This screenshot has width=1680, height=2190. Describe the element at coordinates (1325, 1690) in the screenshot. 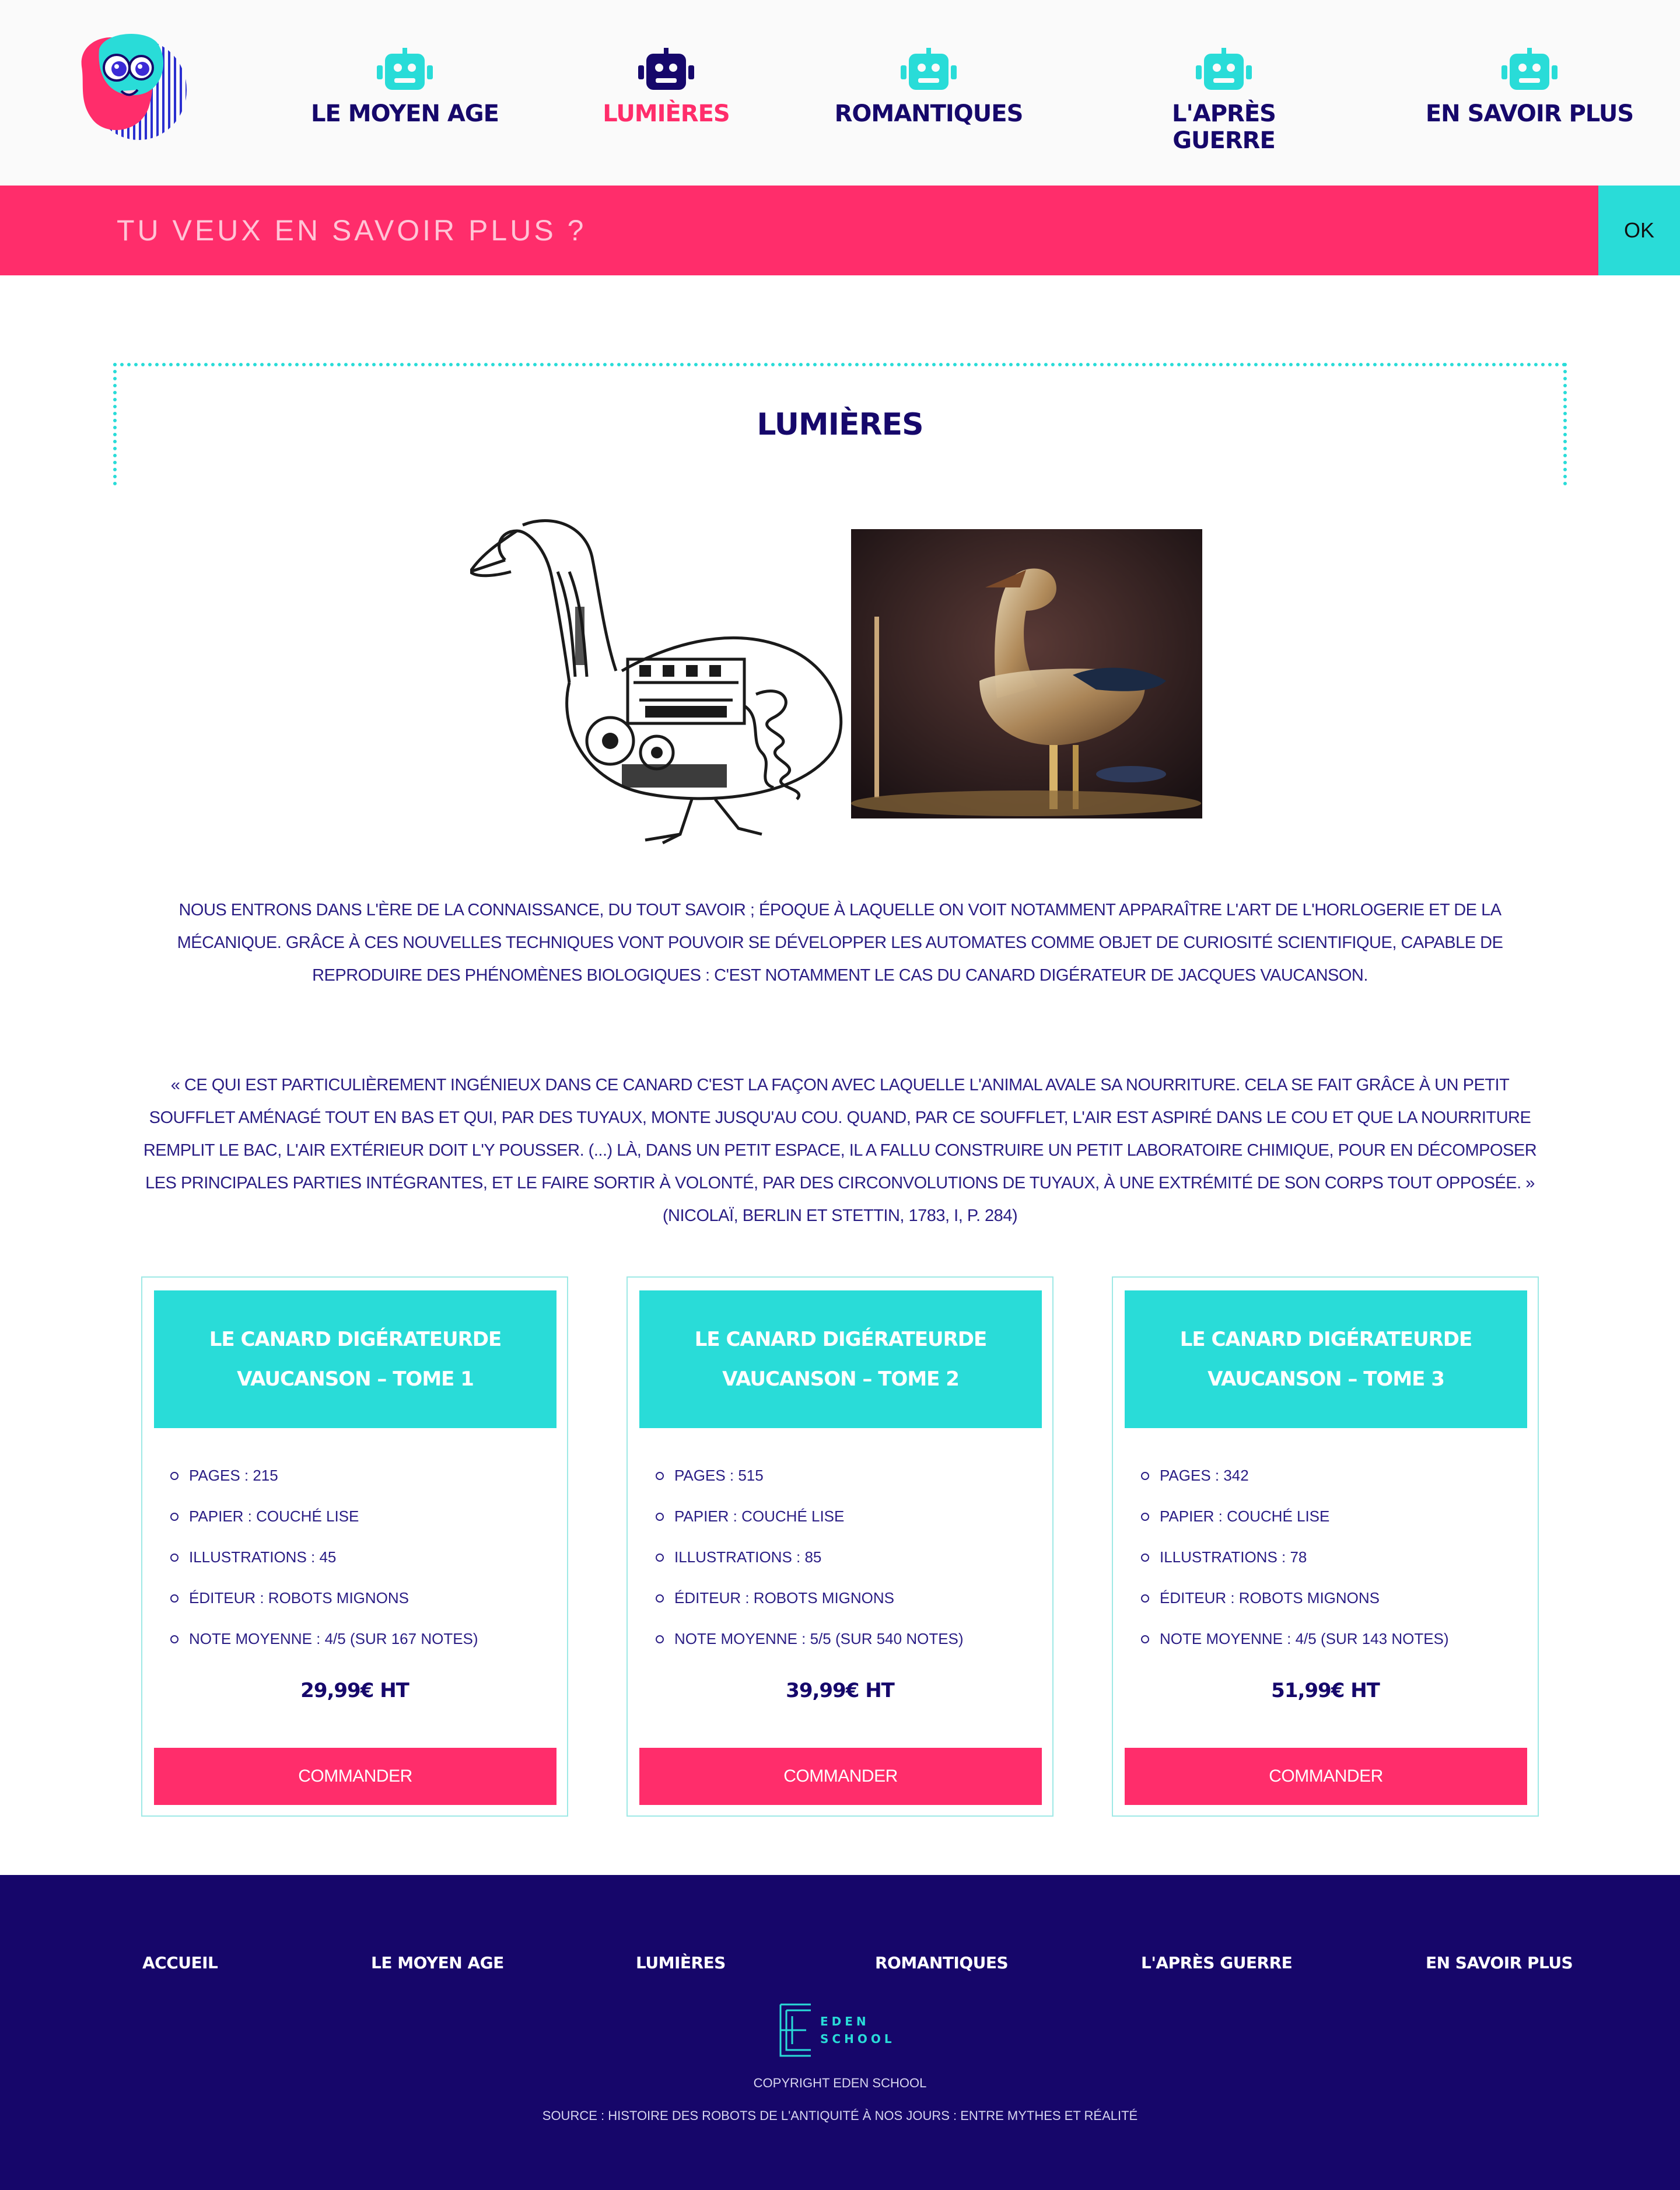

I see `product-price: 51,99€ HT` at that location.